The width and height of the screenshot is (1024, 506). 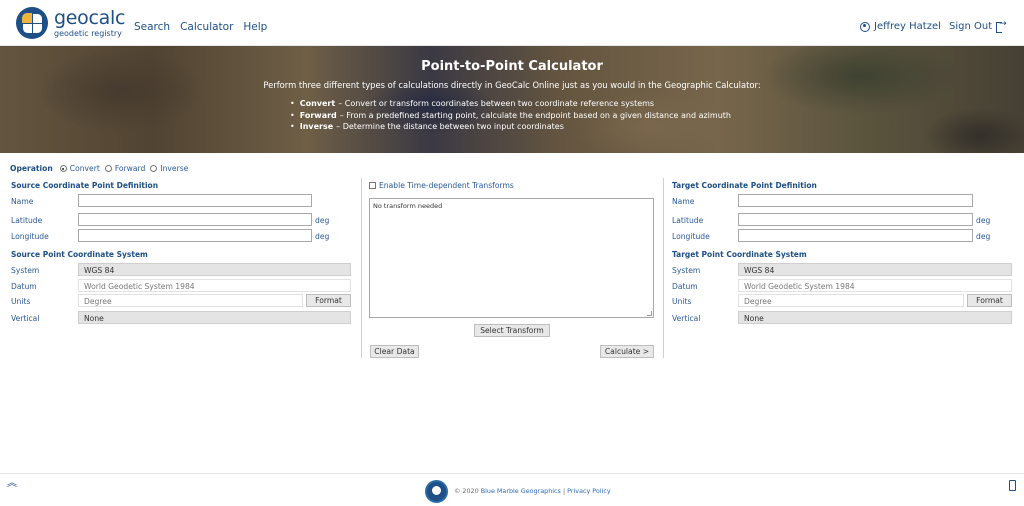 What do you see at coordinates (24, 286) in the screenshot?
I see `source-datum-label: Datum` at bounding box center [24, 286].